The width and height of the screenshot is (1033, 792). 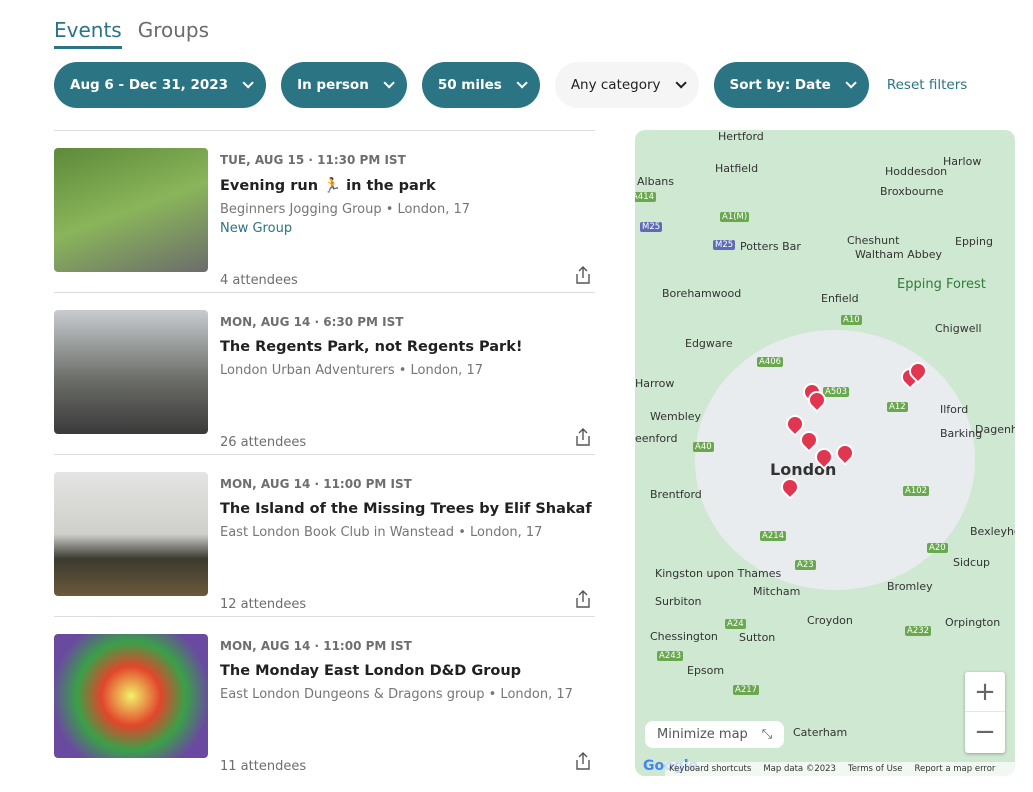 I want to click on map-place-label: Hatfield, so click(x=737, y=168).